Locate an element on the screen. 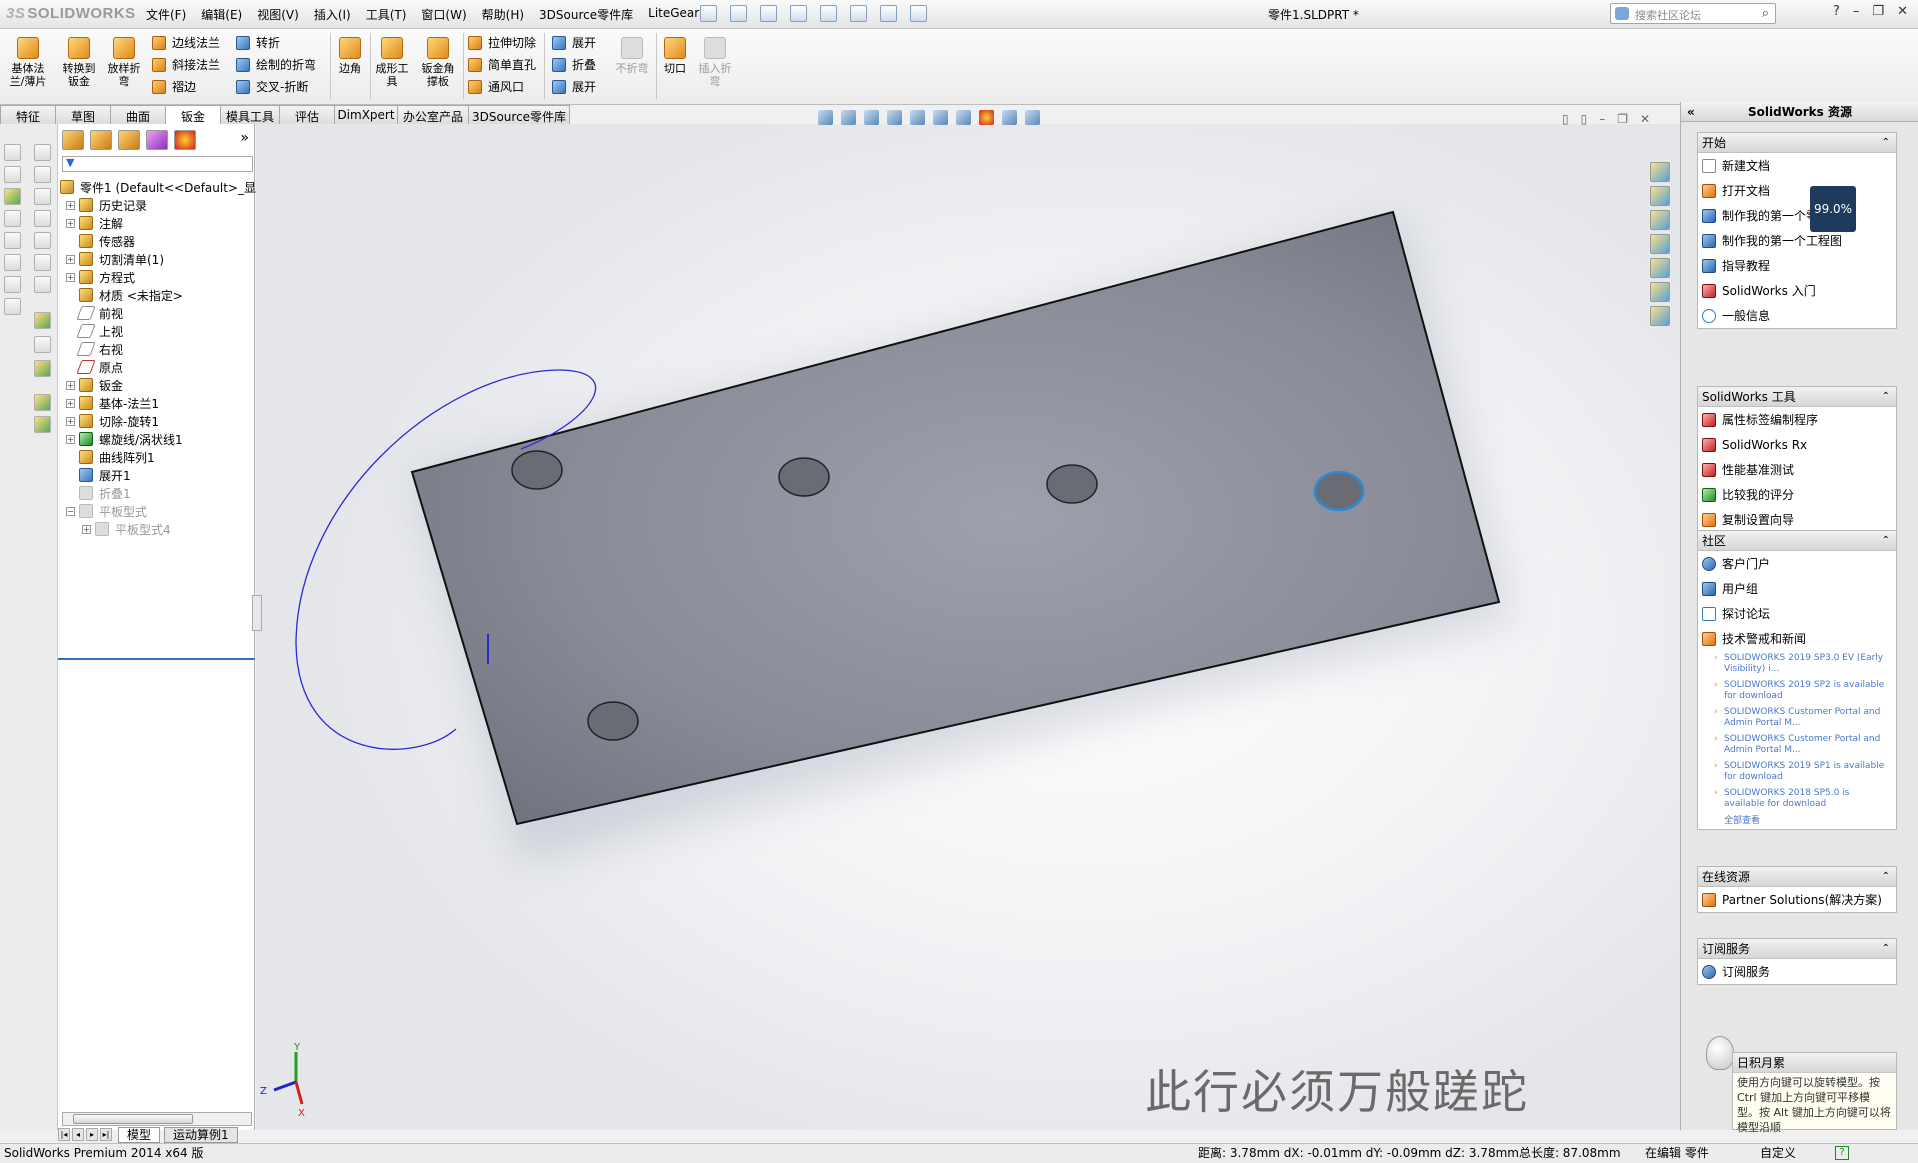 This screenshot has width=1918, height=1163. vent-button: 通风口 is located at coordinates (496, 86).